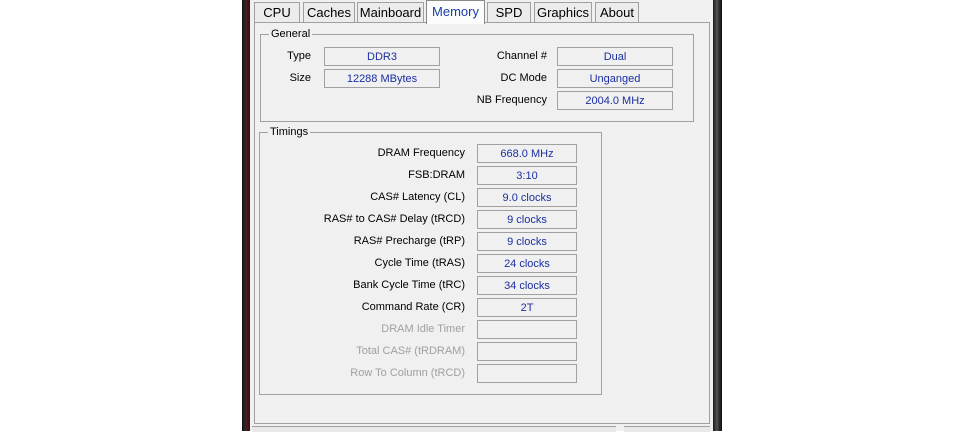 Image resolution: width=965 pixels, height=432 pixels. What do you see at coordinates (509, 12) in the screenshot?
I see `tab-spd: SPD` at bounding box center [509, 12].